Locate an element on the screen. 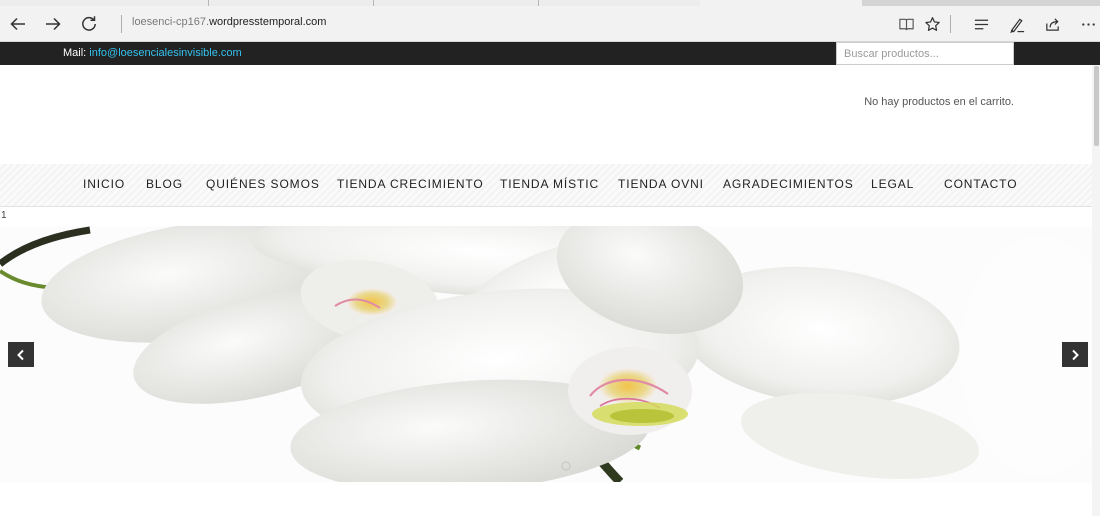 This screenshot has width=1100, height=516. slide-index: 1 is located at coordinates (4, 215).